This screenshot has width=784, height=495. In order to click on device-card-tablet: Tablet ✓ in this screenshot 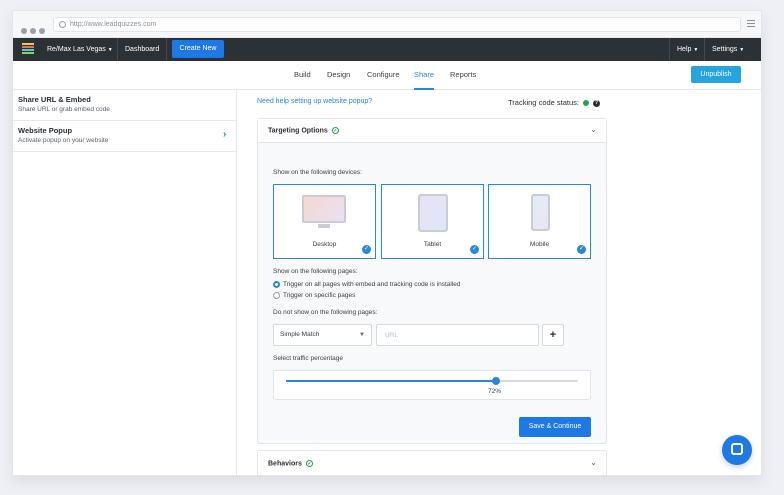, I will do `click(432, 221)`.